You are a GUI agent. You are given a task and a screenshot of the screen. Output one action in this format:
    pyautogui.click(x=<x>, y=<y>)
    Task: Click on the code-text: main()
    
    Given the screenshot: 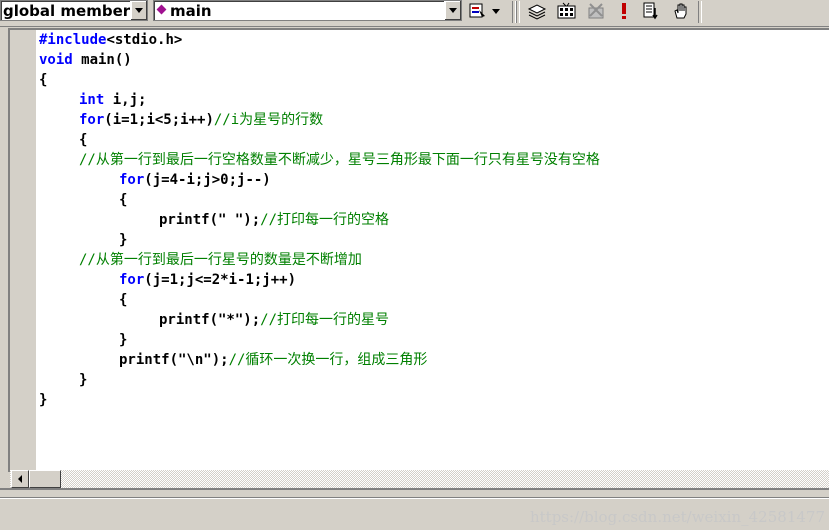 What is the action you would take?
    pyautogui.click(x=102, y=60)
    